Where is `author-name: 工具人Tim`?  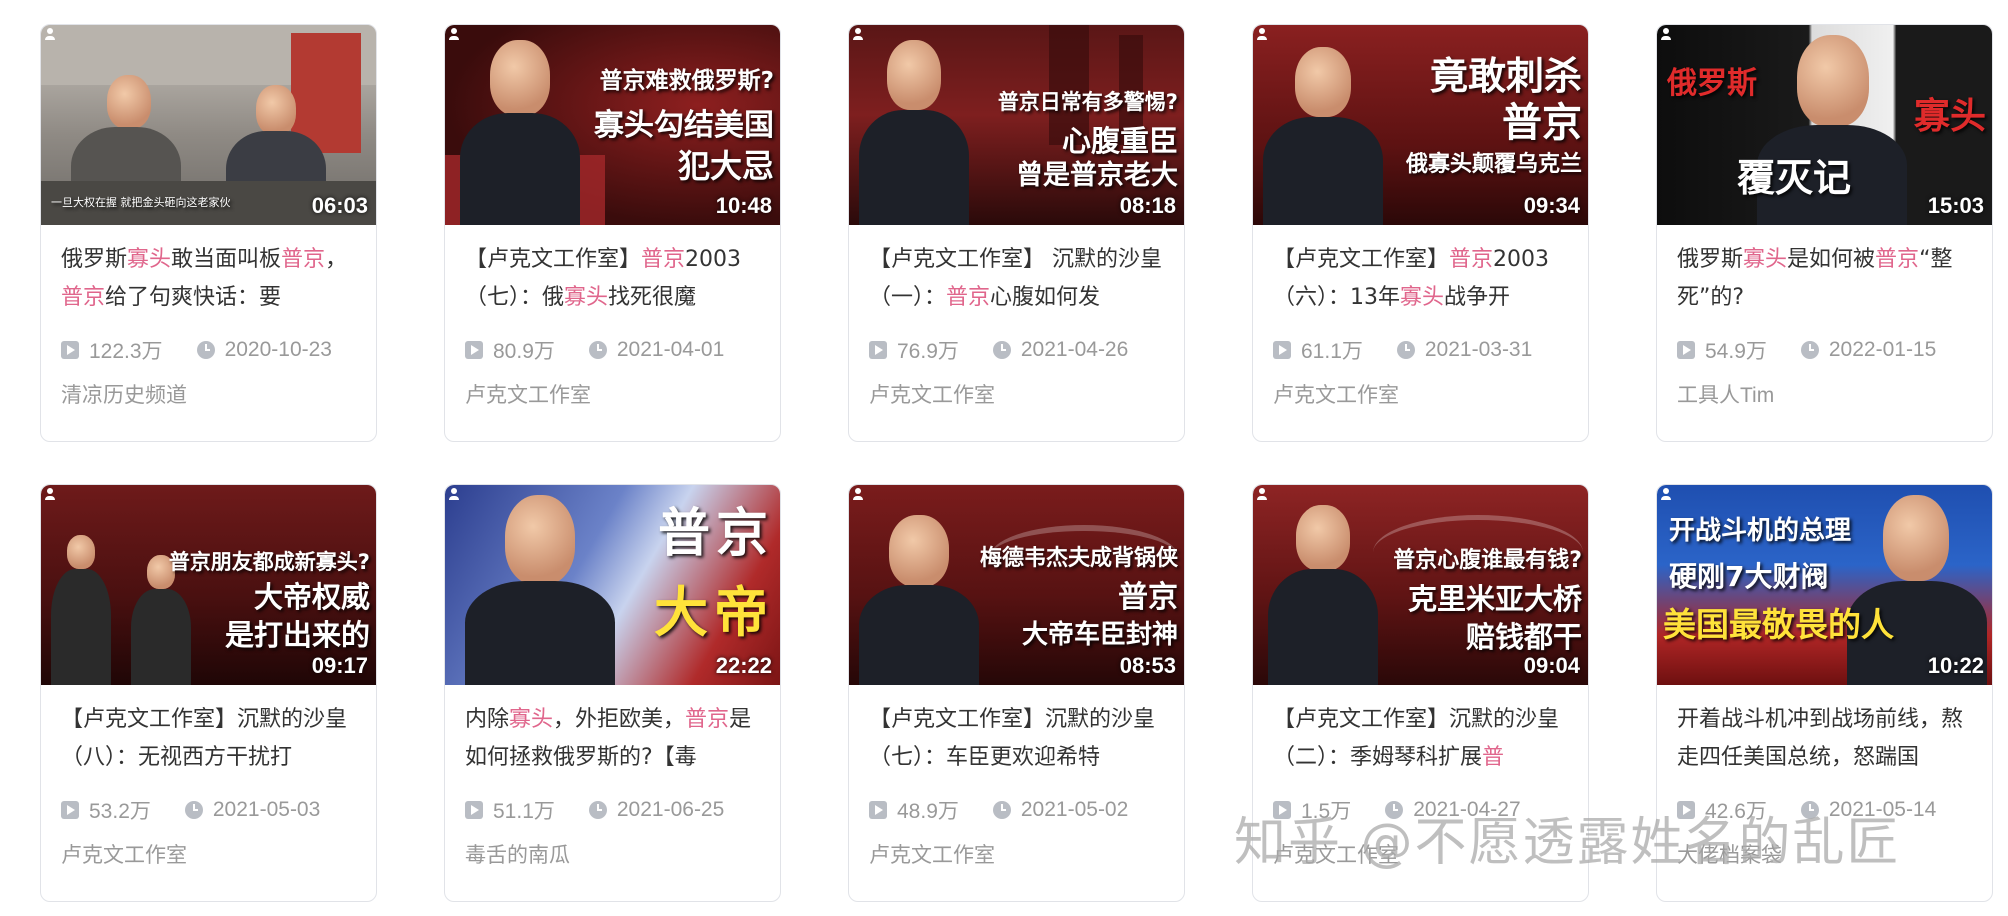
author-name: 工具人Tim is located at coordinates (1725, 394).